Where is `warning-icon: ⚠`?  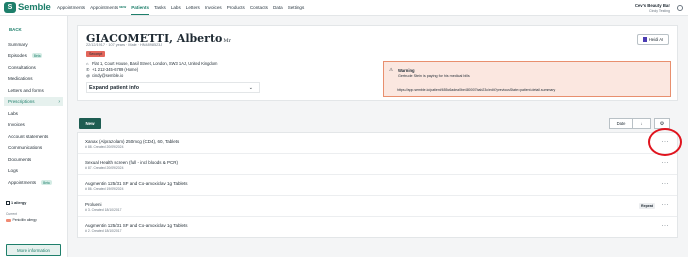
warning-icon: ⚠ is located at coordinates (391, 69).